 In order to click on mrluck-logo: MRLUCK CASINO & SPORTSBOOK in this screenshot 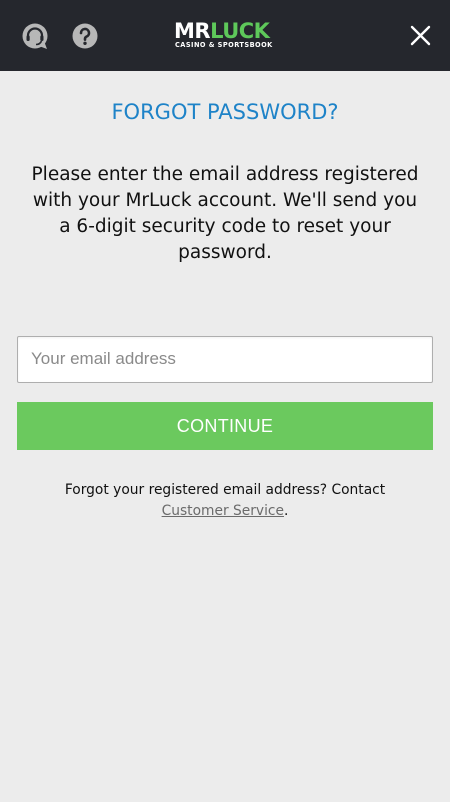, I will do `click(226, 36)`.